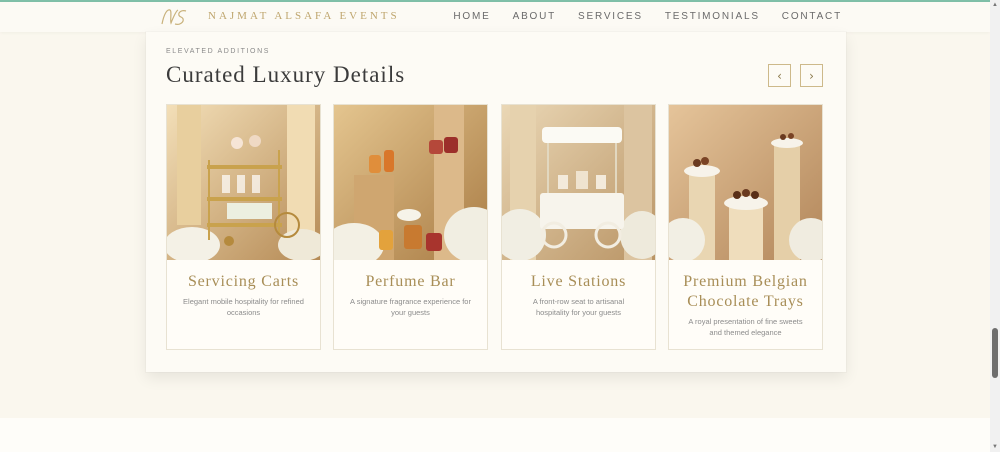  I want to click on servicing-cart-image, so click(243, 182).